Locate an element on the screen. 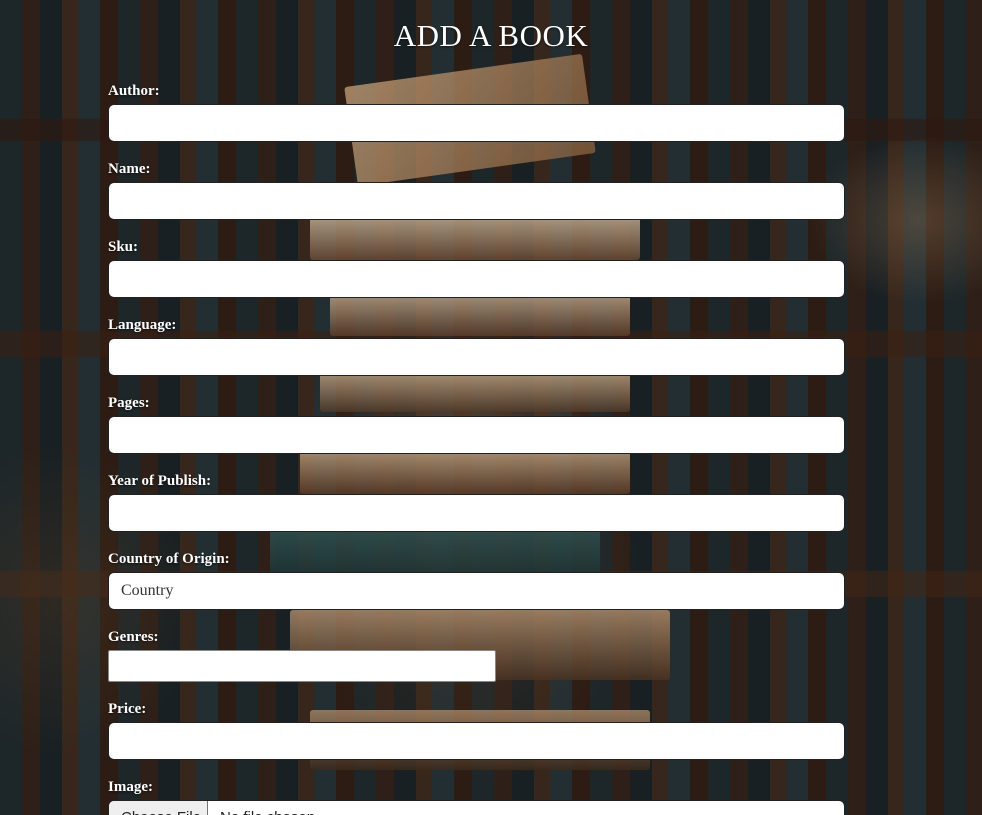 The image size is (982, 815). page-title: ADD A BOOK is located at coordinates (491, 35).